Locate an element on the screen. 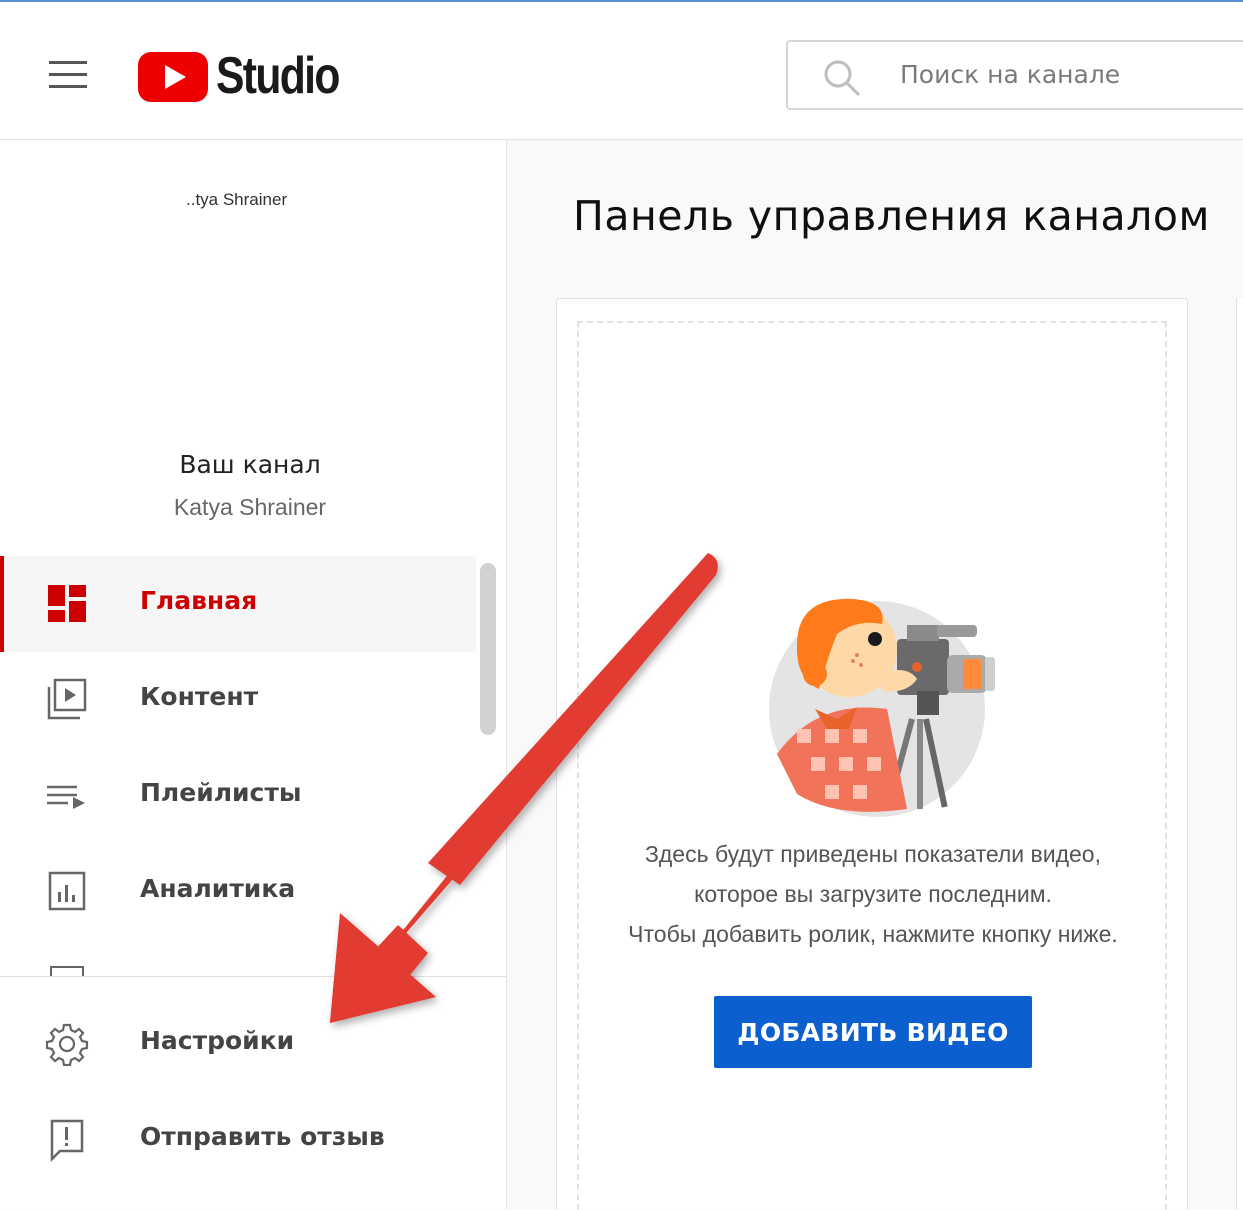 This screenshot has width=1243, height=1210. sidebar-item-label: Аналитика is located at coordinates (218, 888).